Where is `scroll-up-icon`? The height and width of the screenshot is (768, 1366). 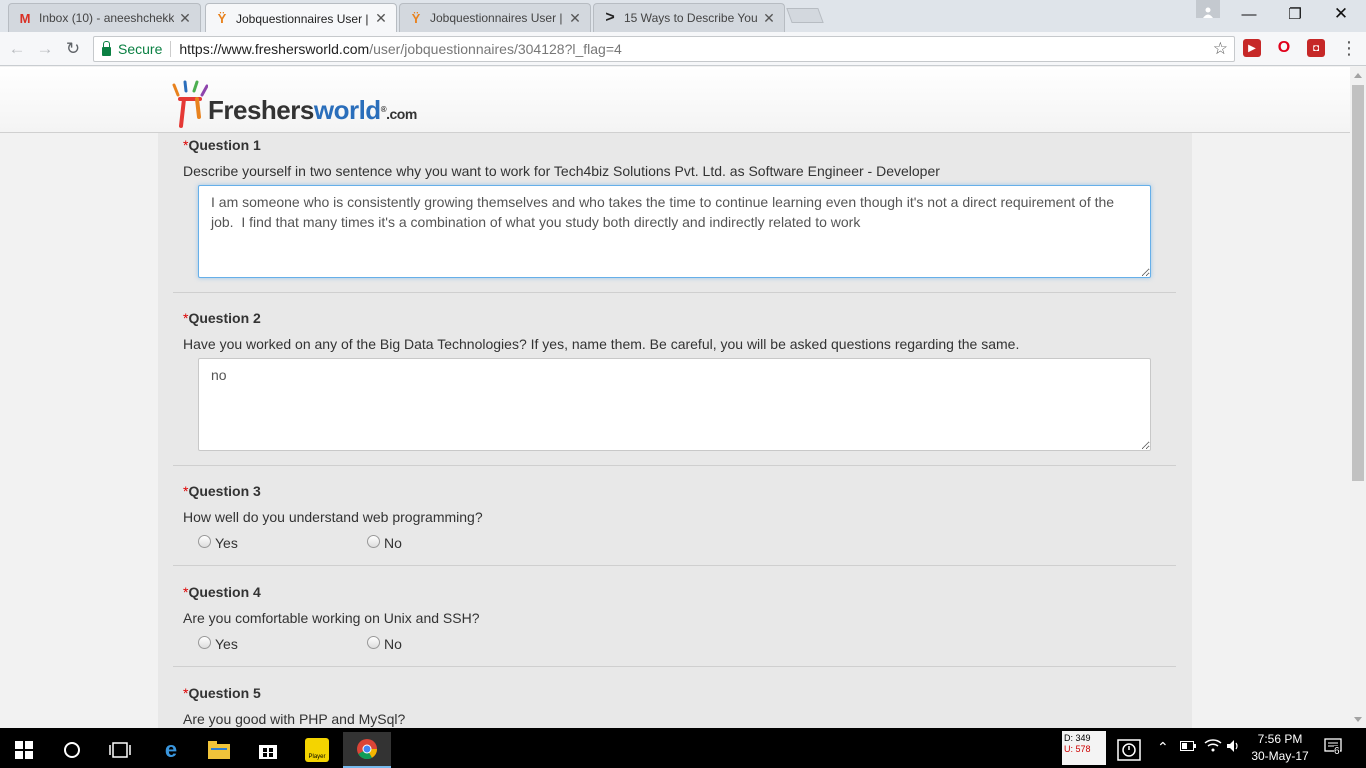
scroll-up-icon is located at coordinates (1358, 75).